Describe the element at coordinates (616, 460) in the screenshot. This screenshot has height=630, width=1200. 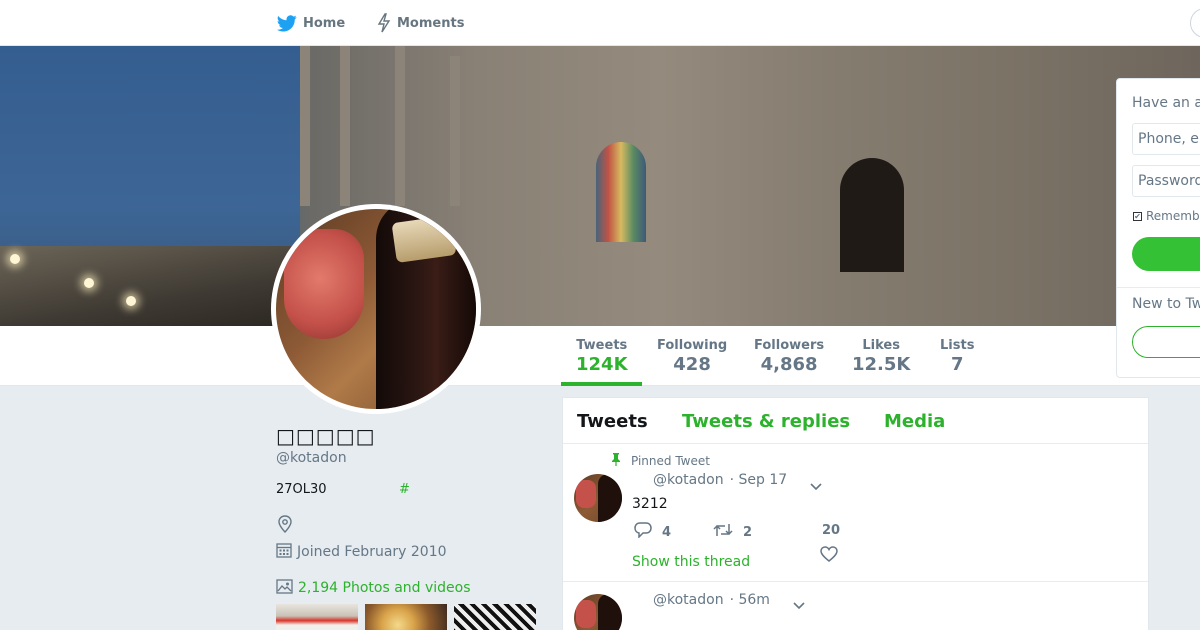
I see `pin-icon` at that location.